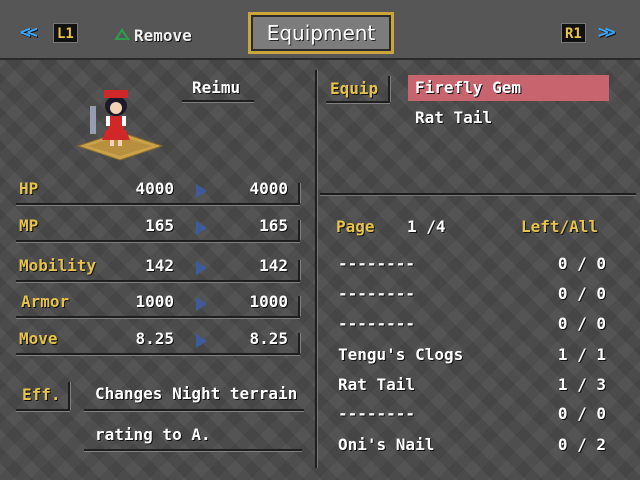 Image resolution: width=640 pixels, height=480 pixels. Describe the element at coordinates (401, 354) in the screenshot. I see `item-name: Tengu's Clogs` at that location.